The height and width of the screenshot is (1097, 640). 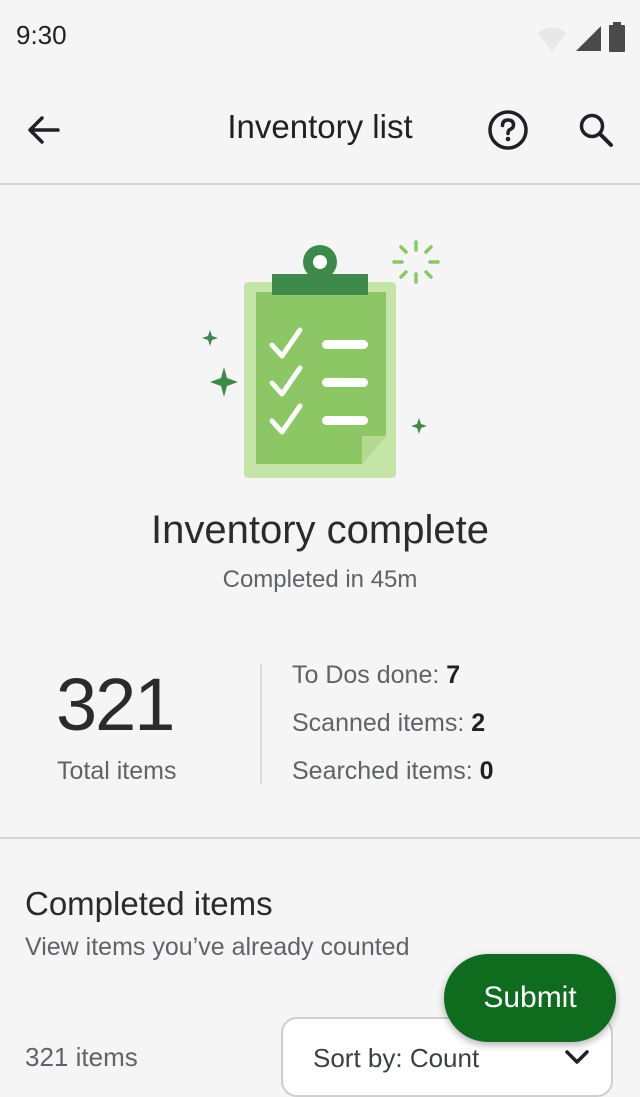 I want to click on clipboard-checklist-illustration, so click(x=321, y=359).